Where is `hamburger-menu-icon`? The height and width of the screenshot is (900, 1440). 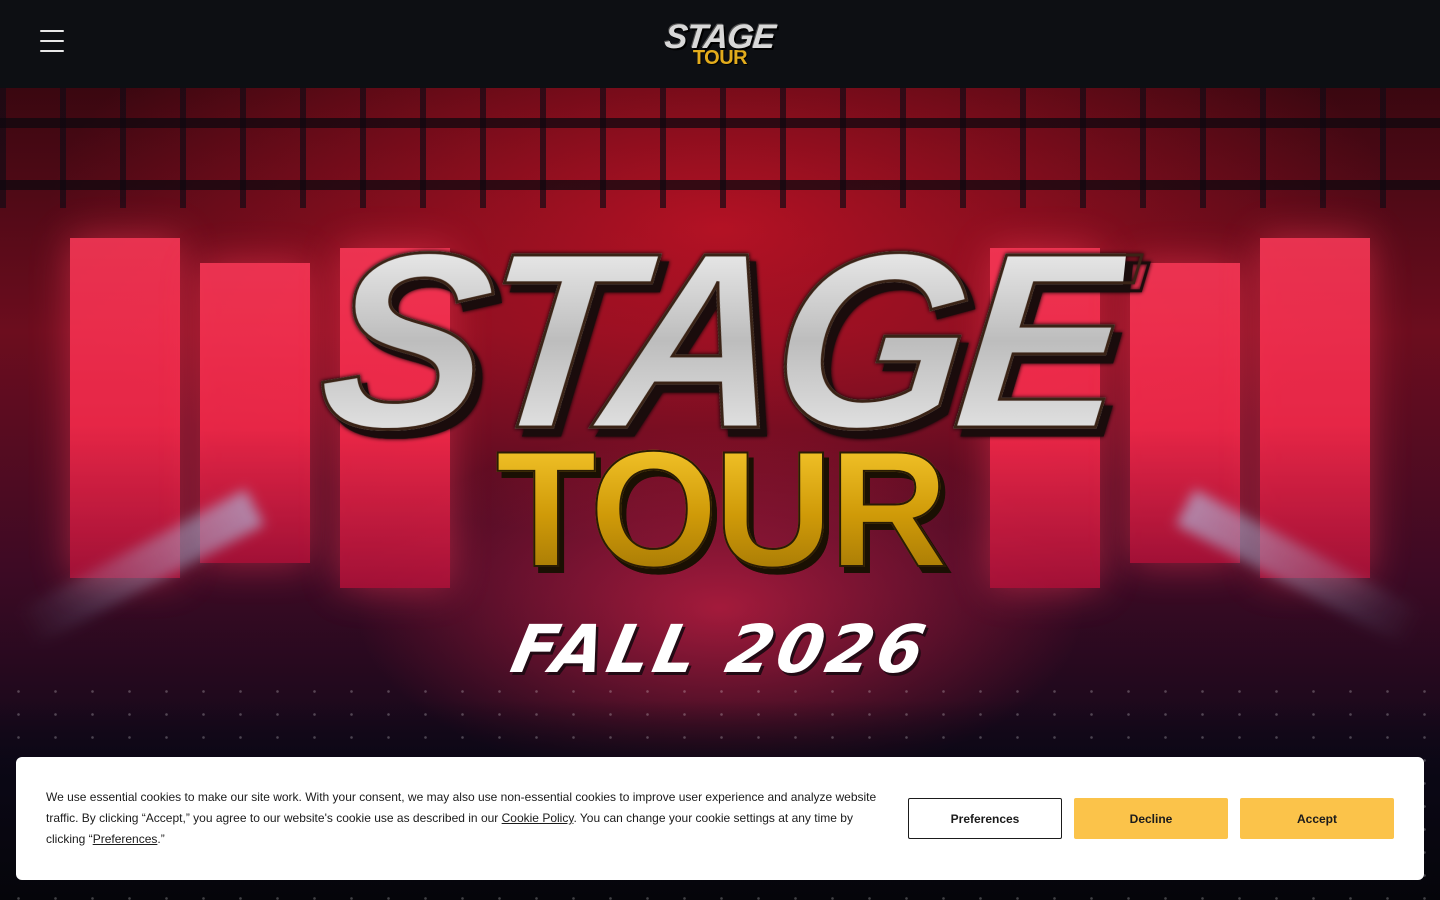
hamburger-menu-icon is located at coordinates (52, 43).